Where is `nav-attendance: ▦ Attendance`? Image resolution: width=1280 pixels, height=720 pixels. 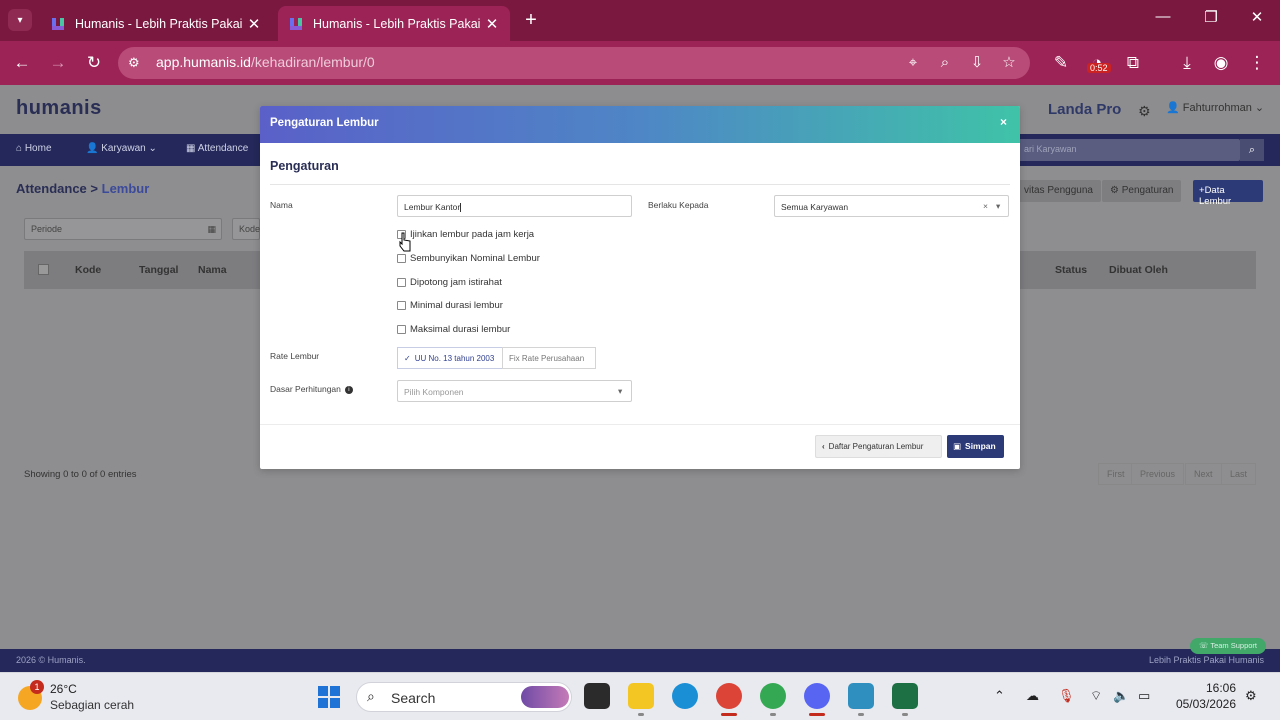 nav-attendance: ▦ Attendance is located at coordinates (217, 148).